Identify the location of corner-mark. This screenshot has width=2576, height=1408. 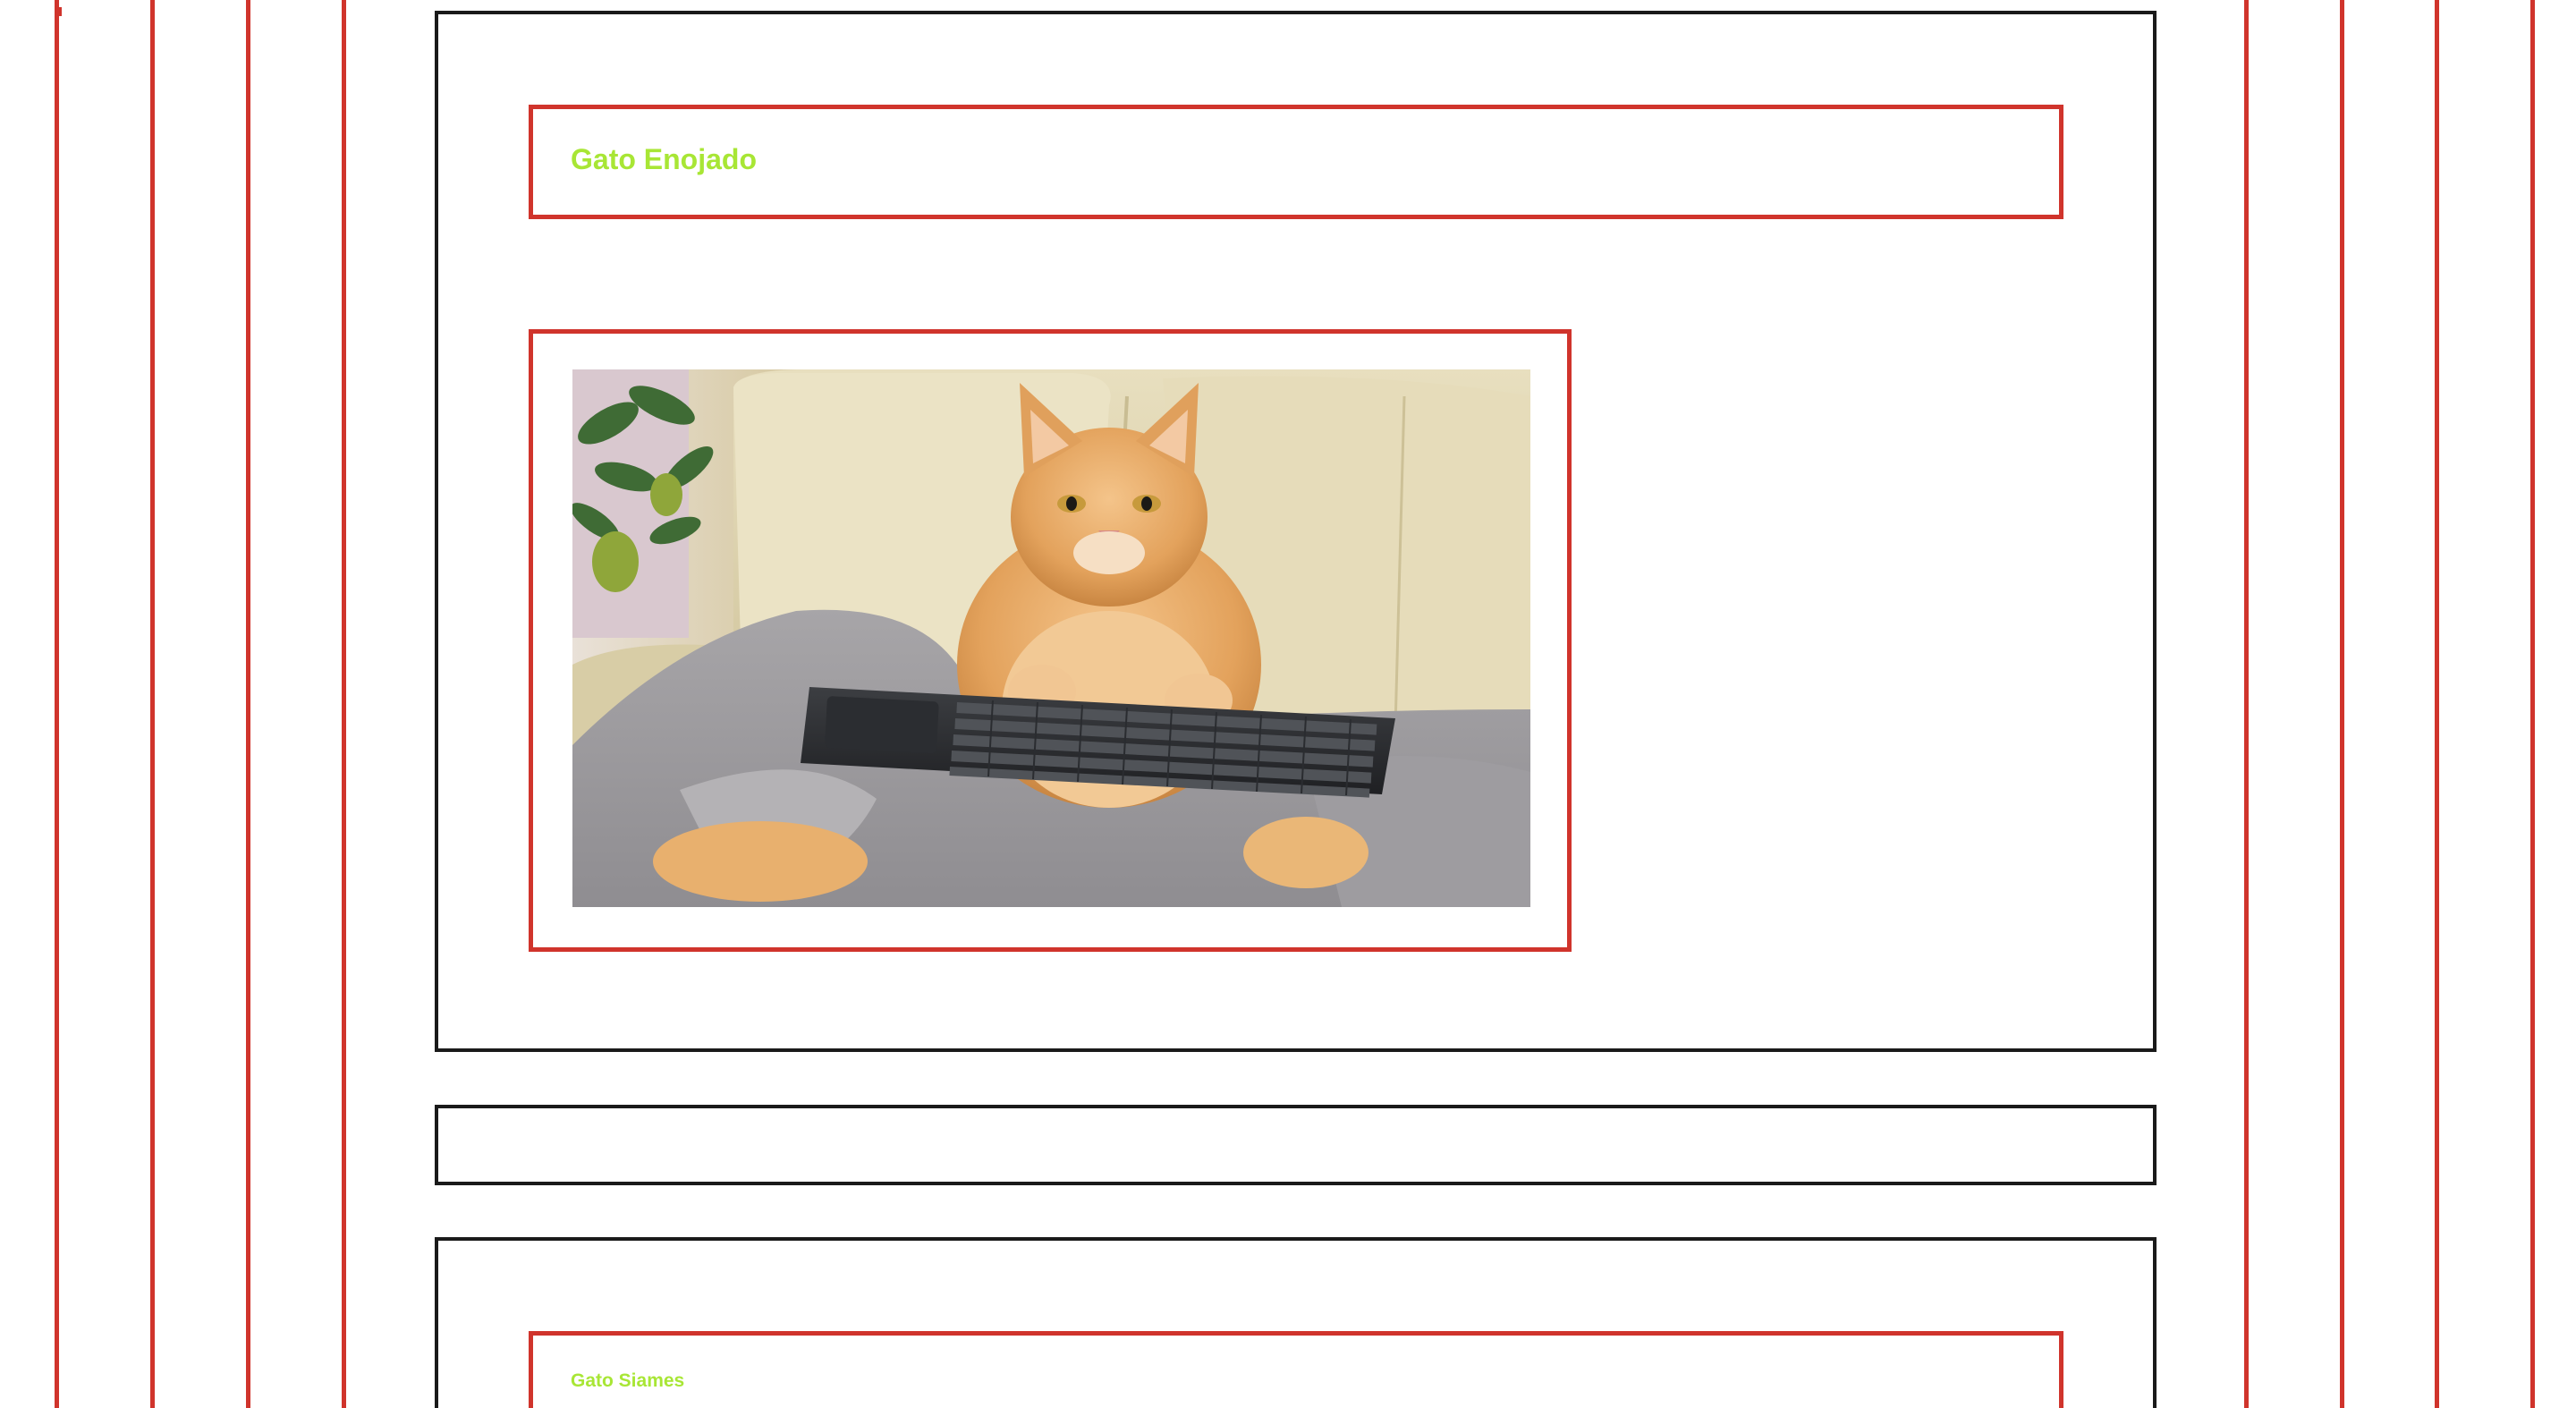
(59, 11).